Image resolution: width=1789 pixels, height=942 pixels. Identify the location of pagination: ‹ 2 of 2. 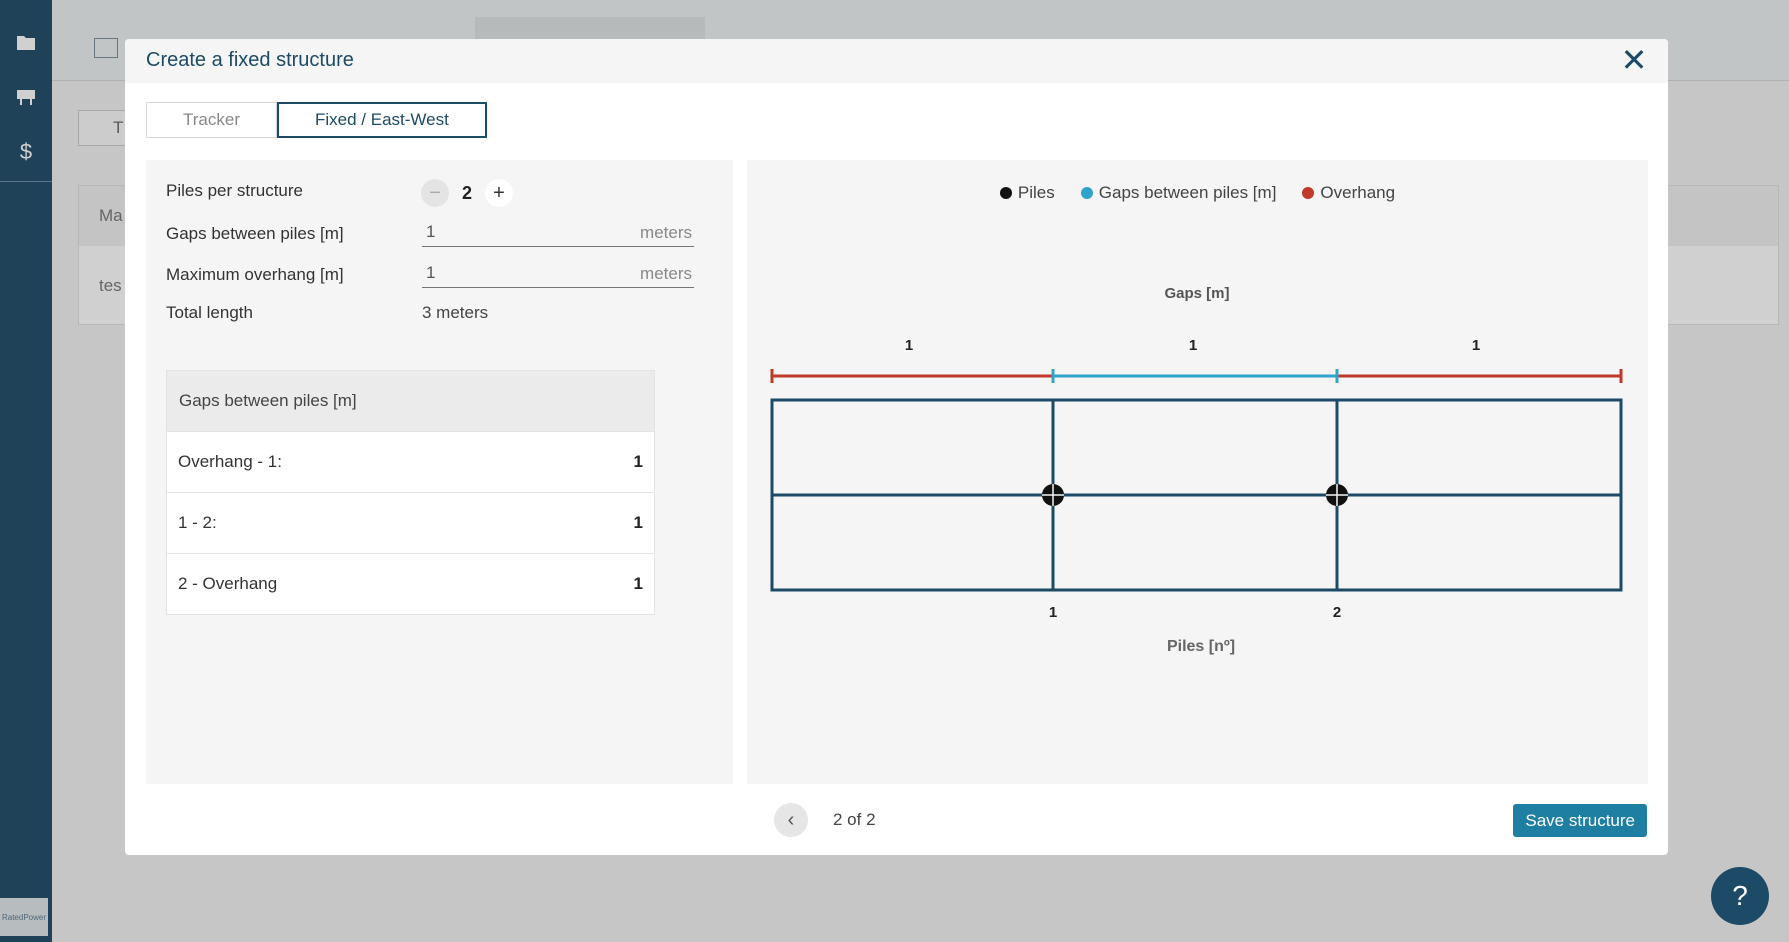
(825, 820).